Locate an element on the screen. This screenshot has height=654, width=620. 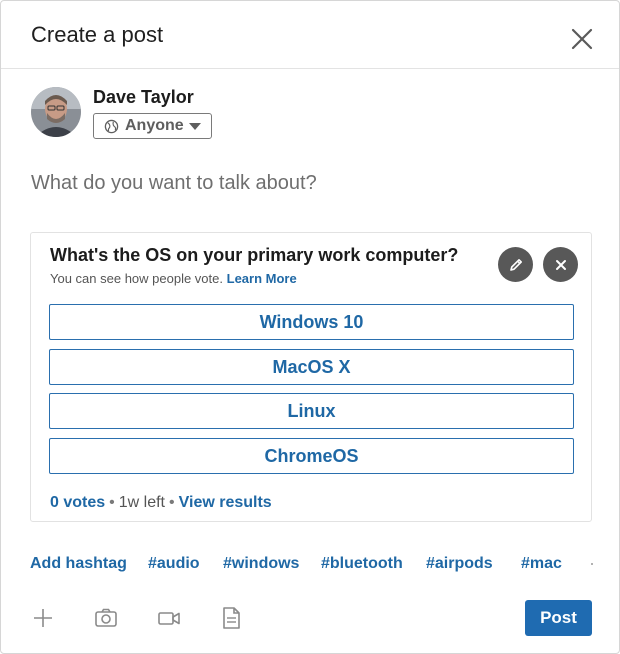
poll-votes-link: 0 votes is located at coordinates (77, 502).